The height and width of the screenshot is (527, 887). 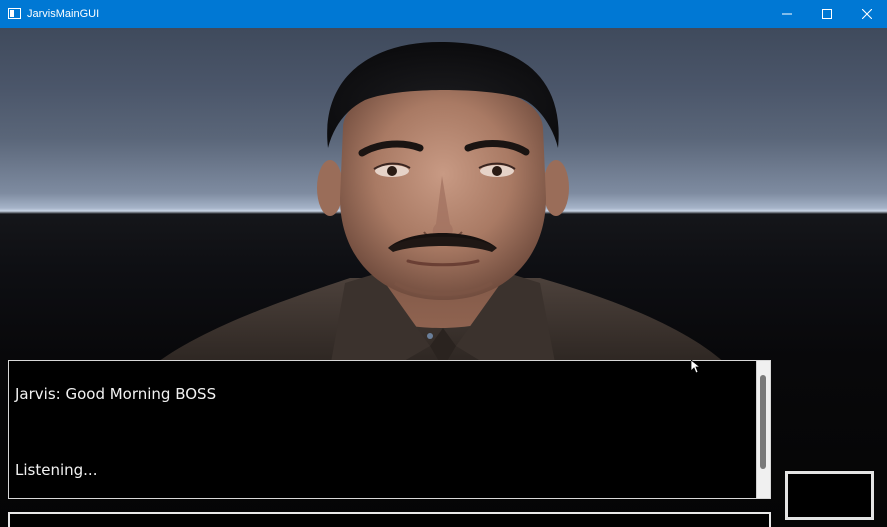 What do you see at coordinates (696, 367) in the screenshot?
I see `mouse-cursor-icon` at bounding box center [696, 367].